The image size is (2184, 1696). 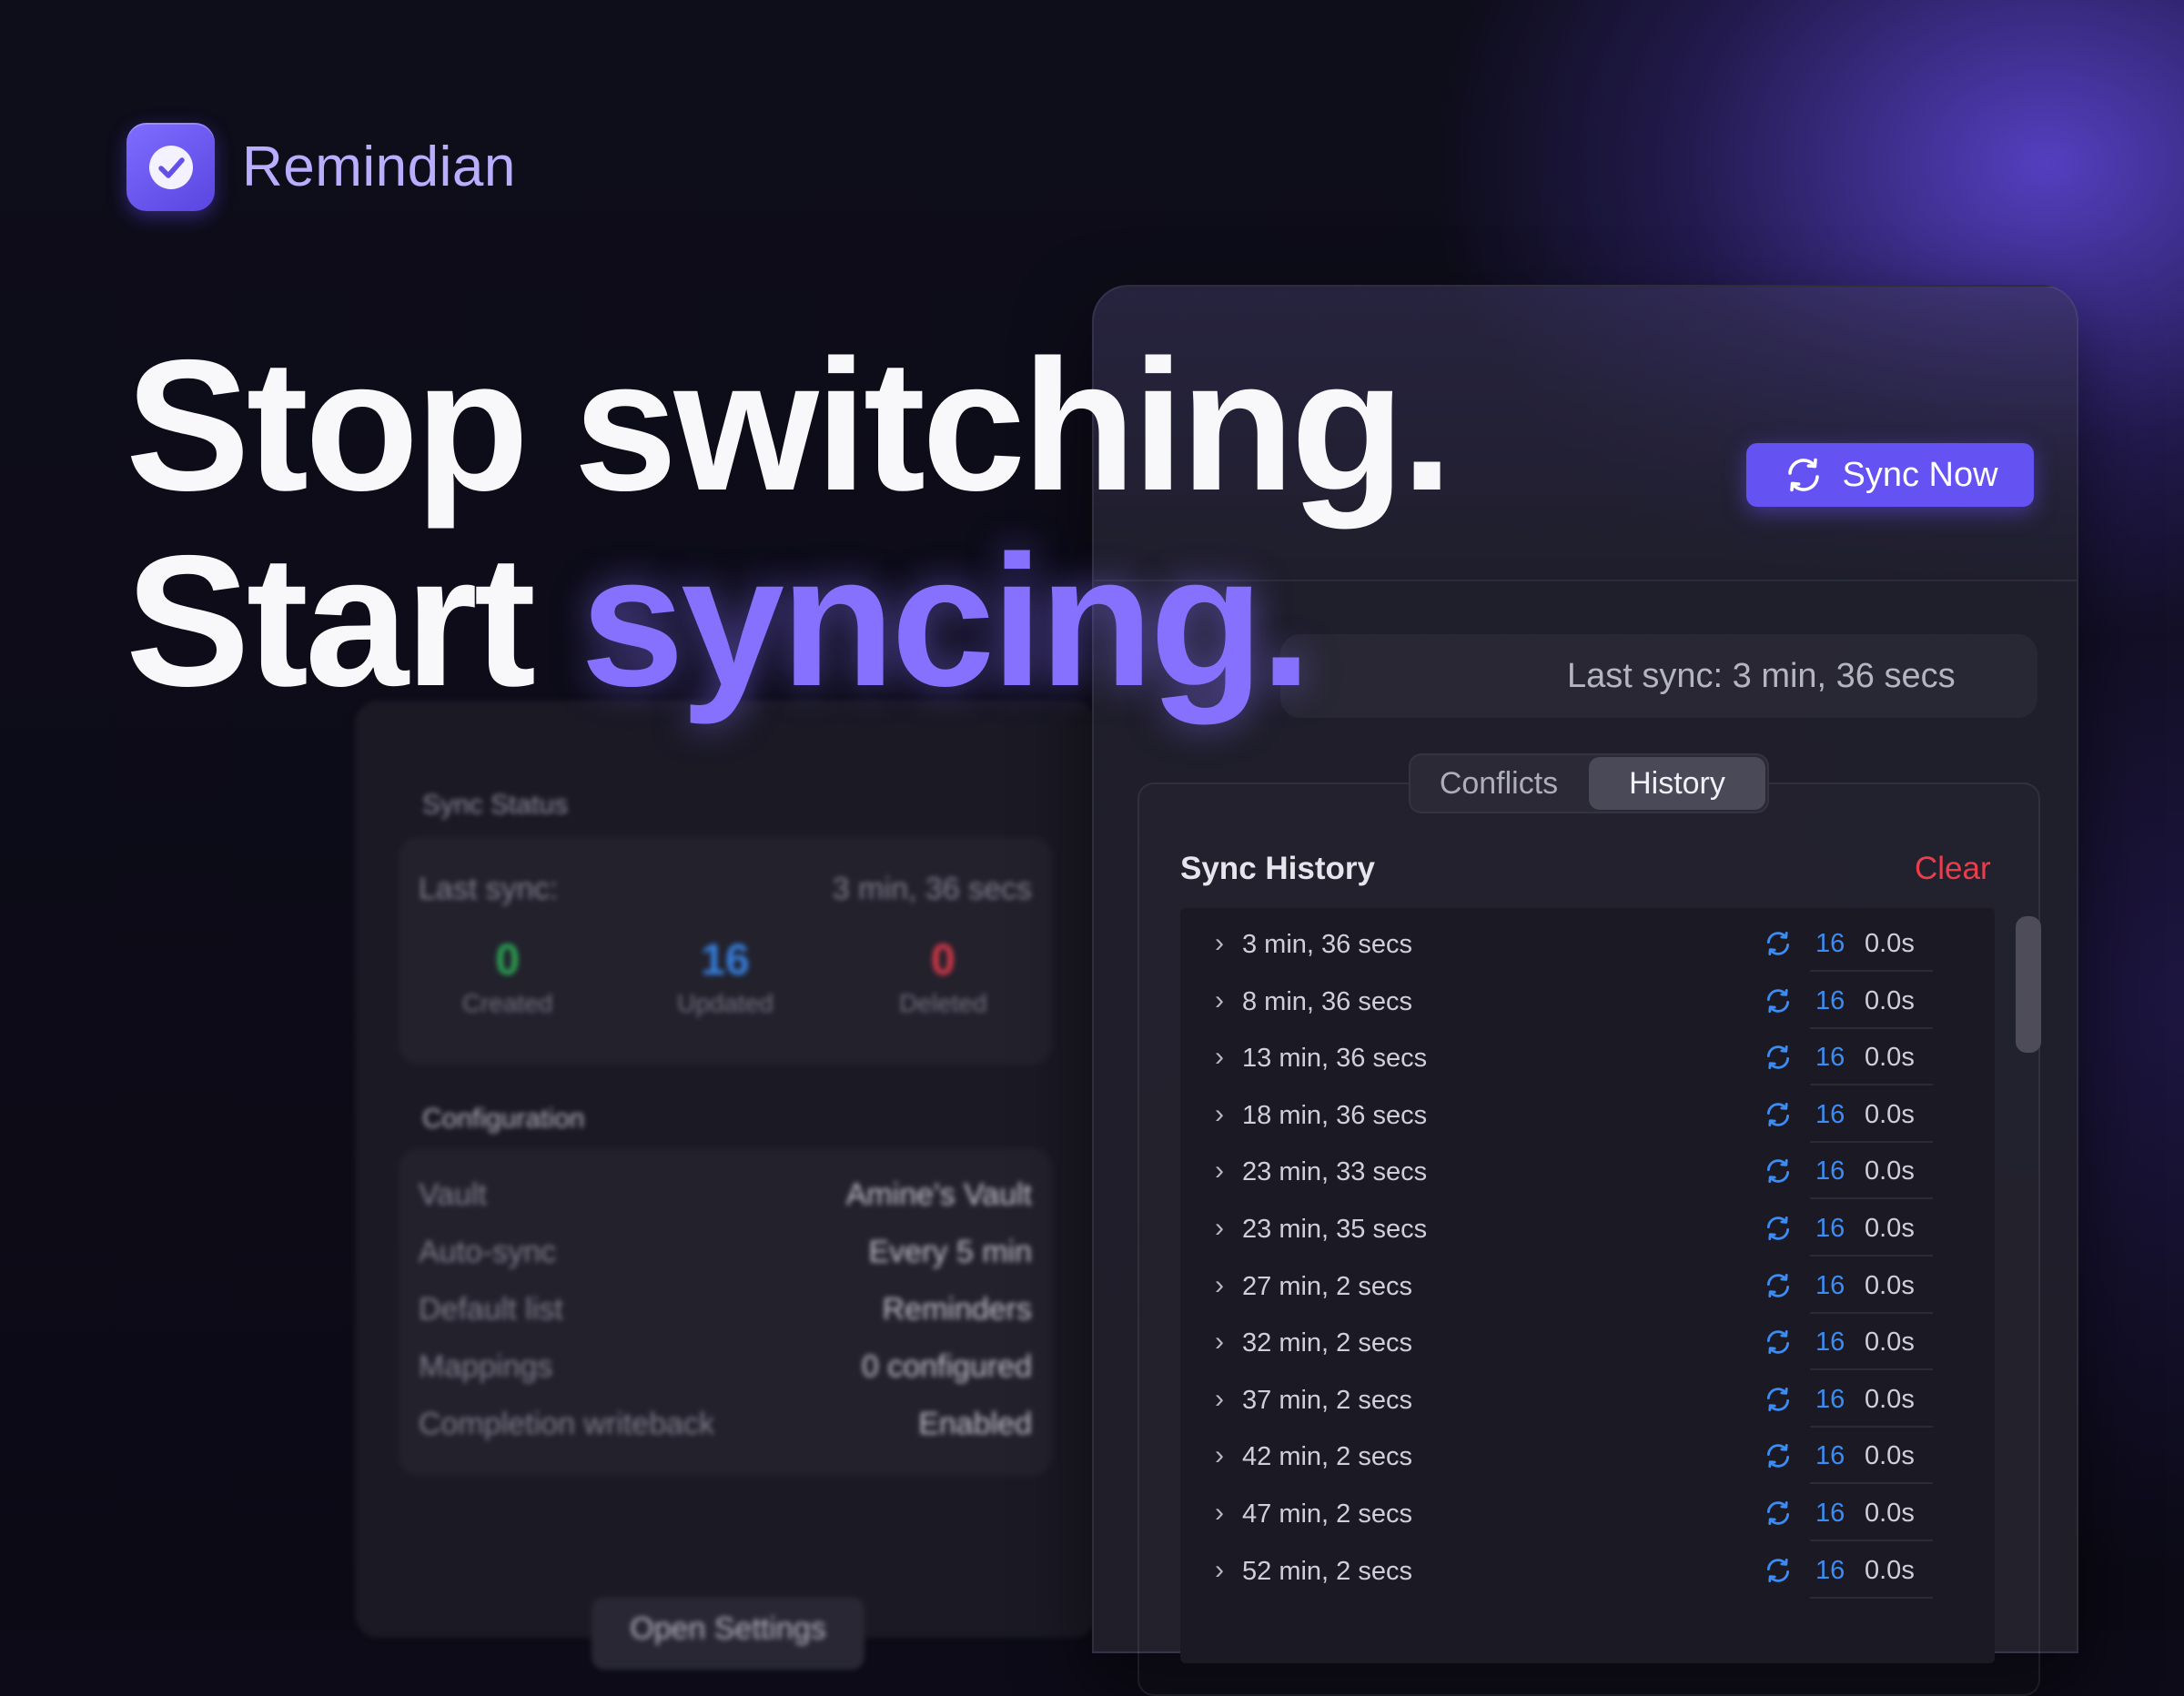 What do you see at coordinates (726, 1367) in the screenshot?
I see `config-row: Mappings 0 configured` at bounding box center [726, 1367].